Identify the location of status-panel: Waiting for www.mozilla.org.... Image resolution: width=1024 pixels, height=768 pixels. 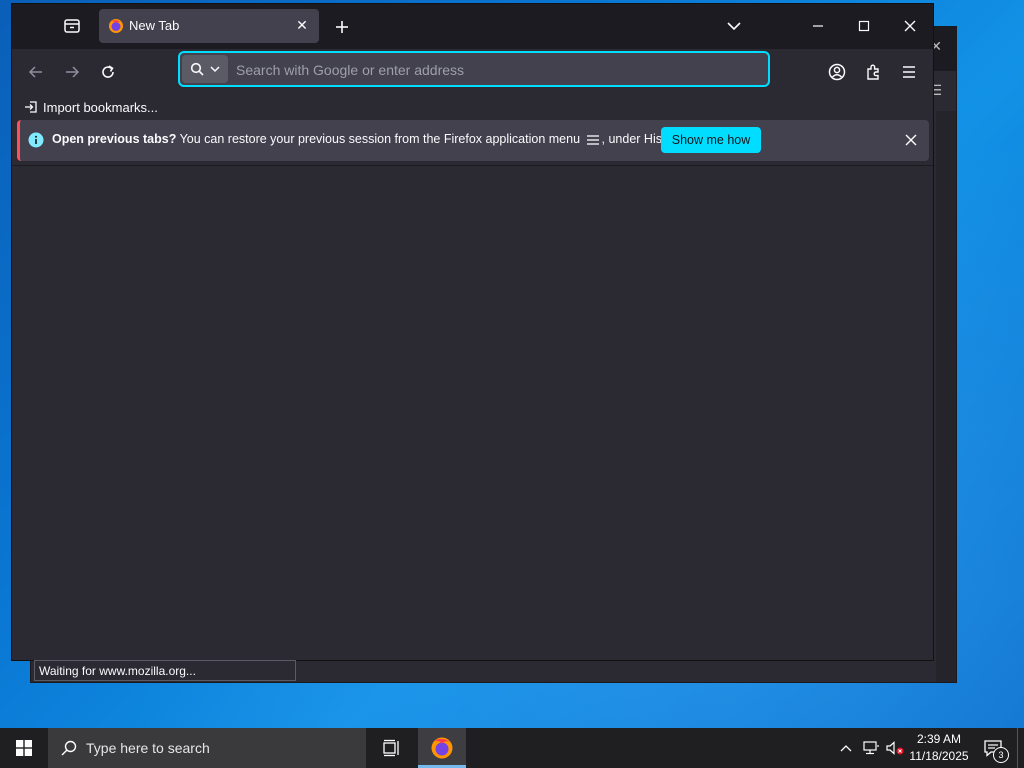
(165, 670).